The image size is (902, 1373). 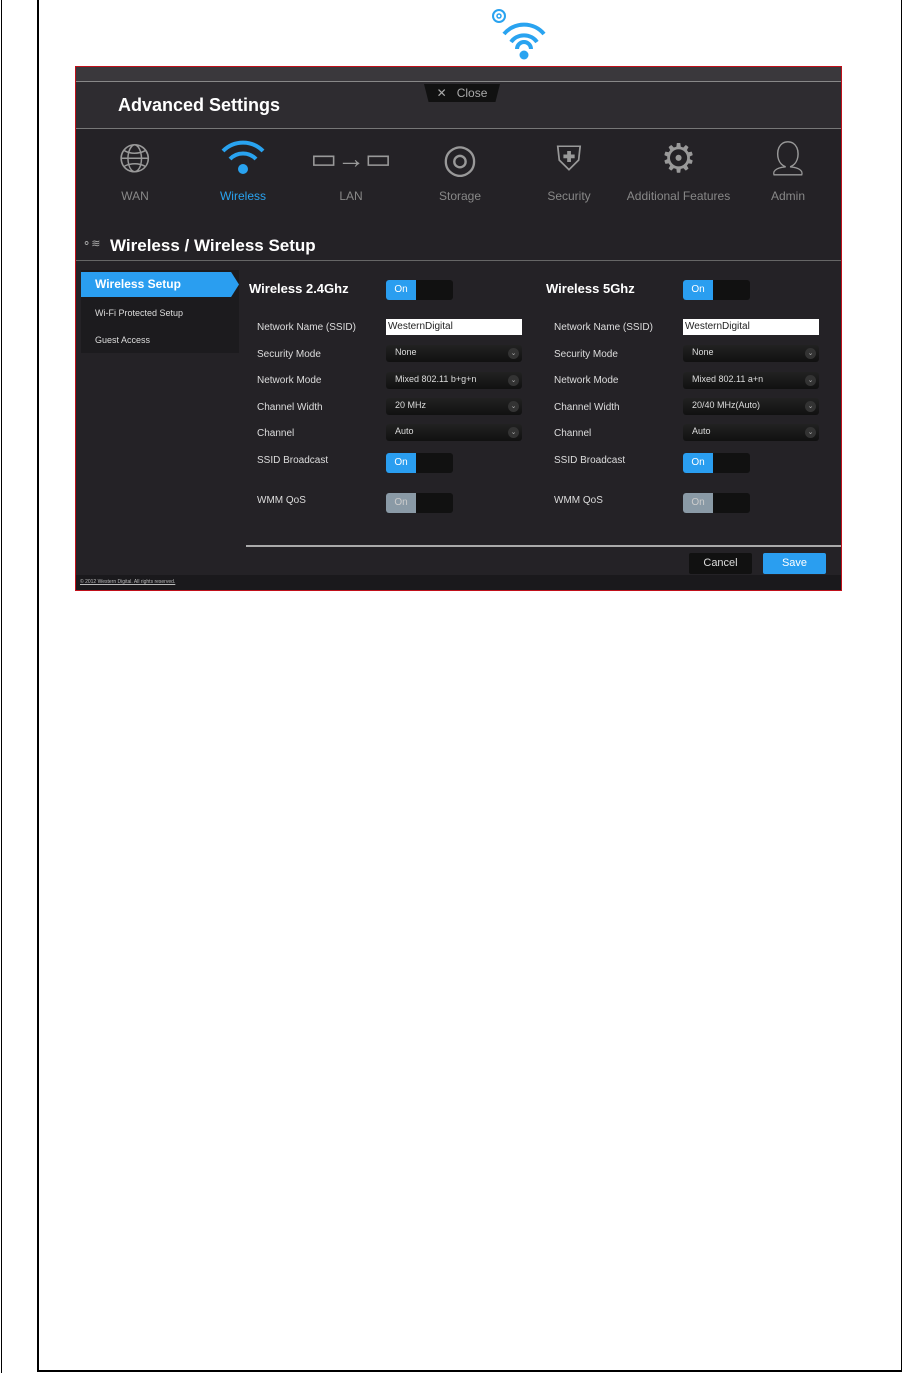 What do you see at coordinates (242, 196) in the screenshot?
I see `nav-label: Wireless` at bounding box center [242, 196].